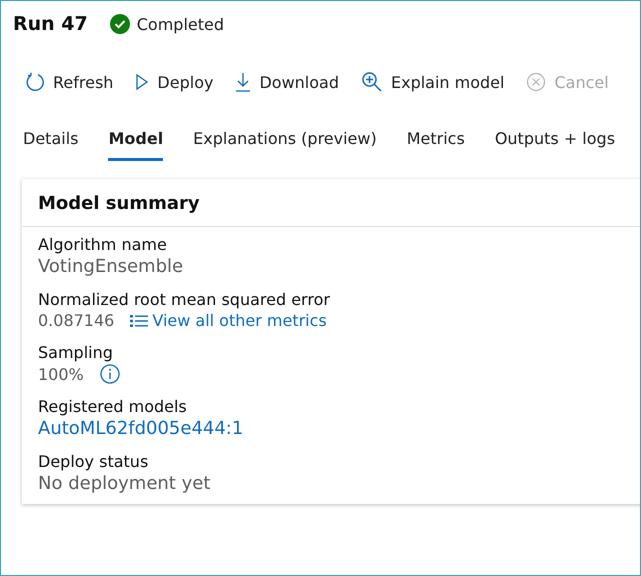  Describe the element at coordinates (76, 320) in the screenshot. I see `field-value: 0.087146` at that location.